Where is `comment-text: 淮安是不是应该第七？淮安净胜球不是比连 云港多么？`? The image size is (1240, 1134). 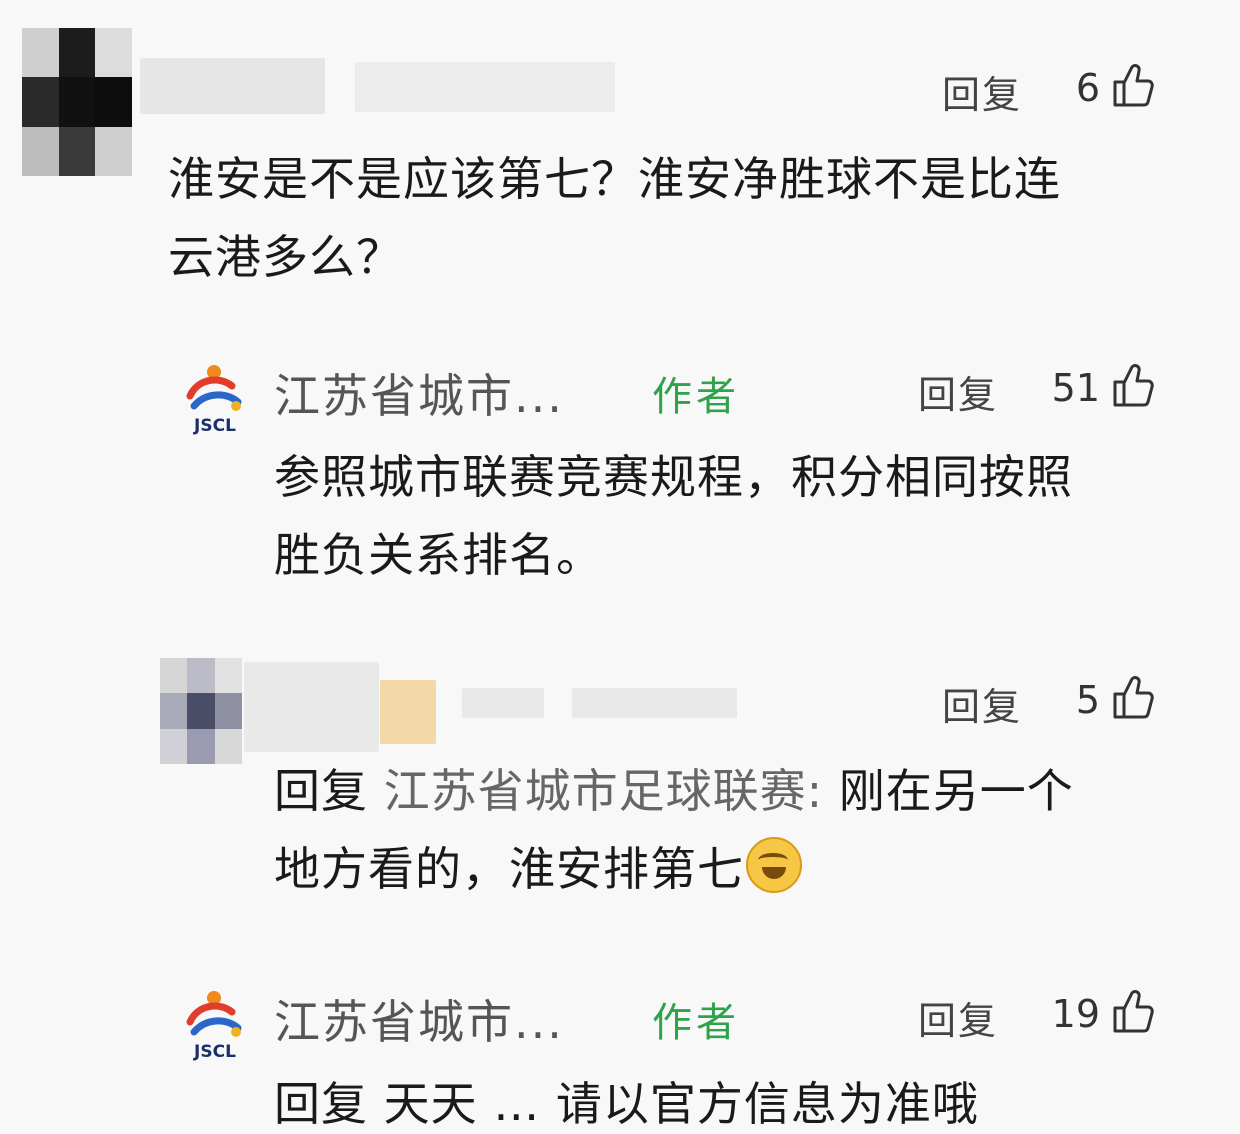
comment-text: 淮安是不是应该第七？淮安净胜球不是比连 云港多么？ is located at coordinates (614, 218).